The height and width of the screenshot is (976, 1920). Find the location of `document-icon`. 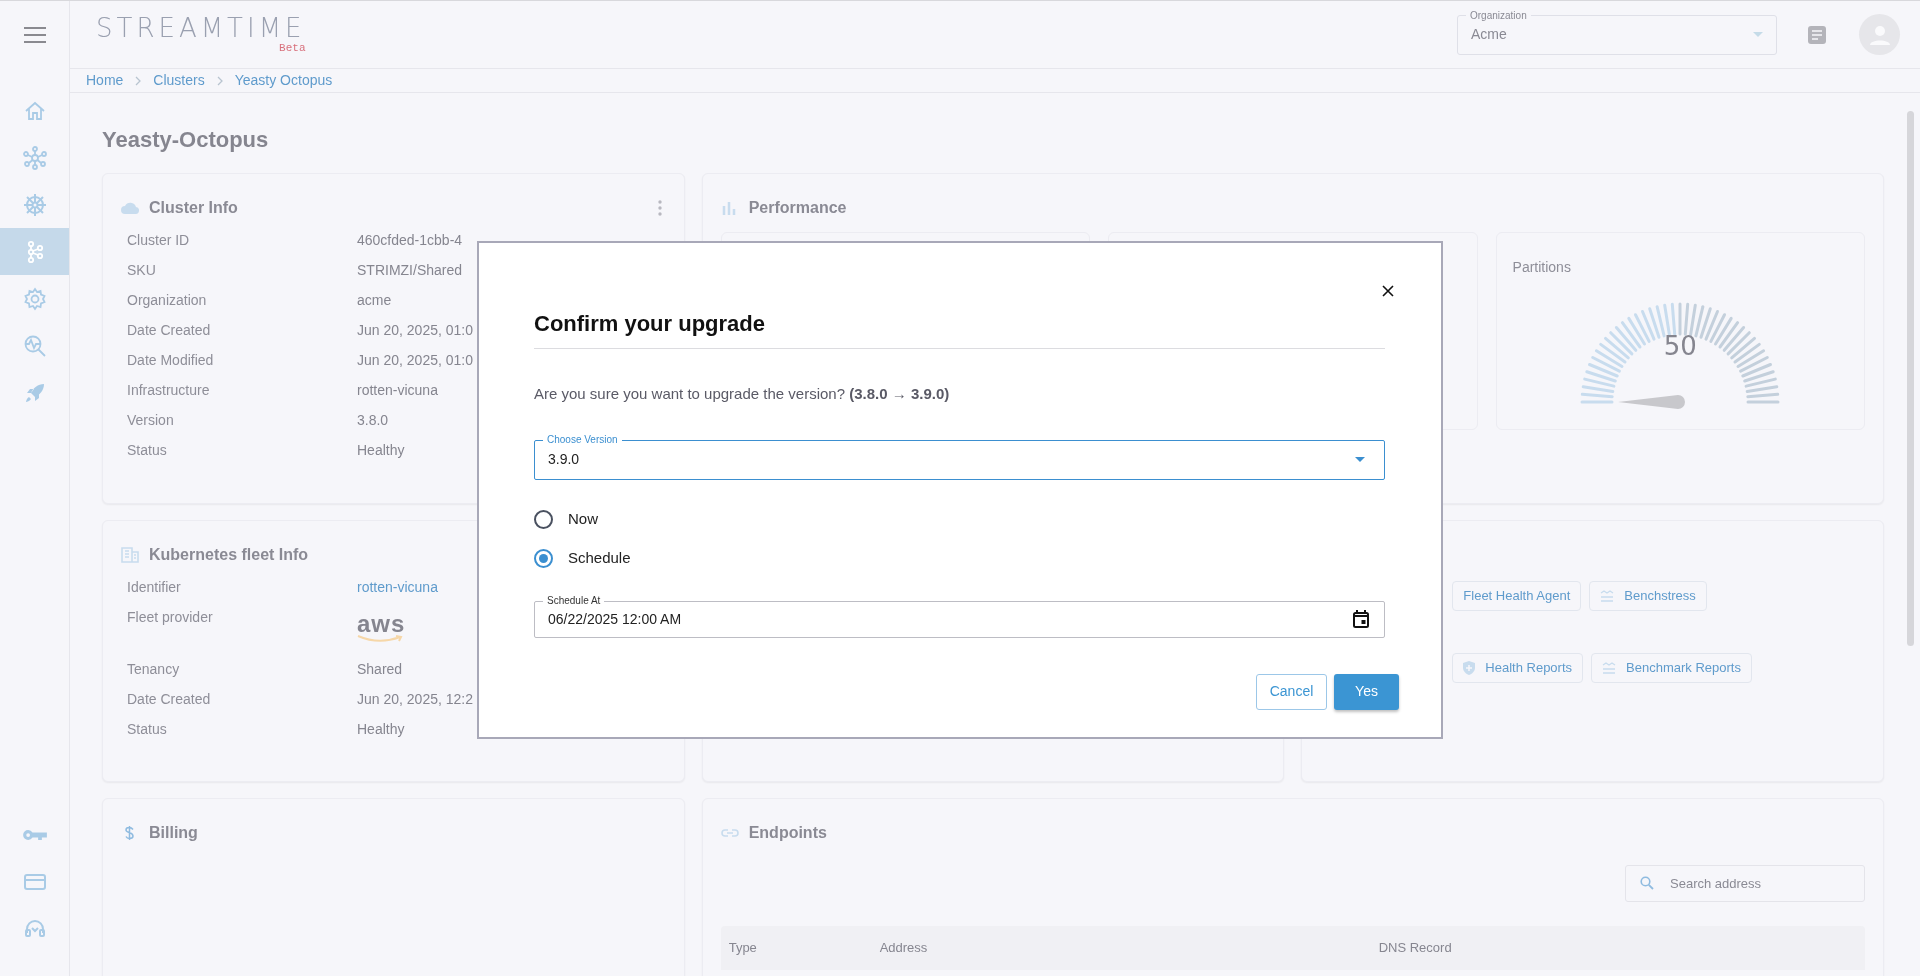

document-icon is located at coordinates (1817, 34).